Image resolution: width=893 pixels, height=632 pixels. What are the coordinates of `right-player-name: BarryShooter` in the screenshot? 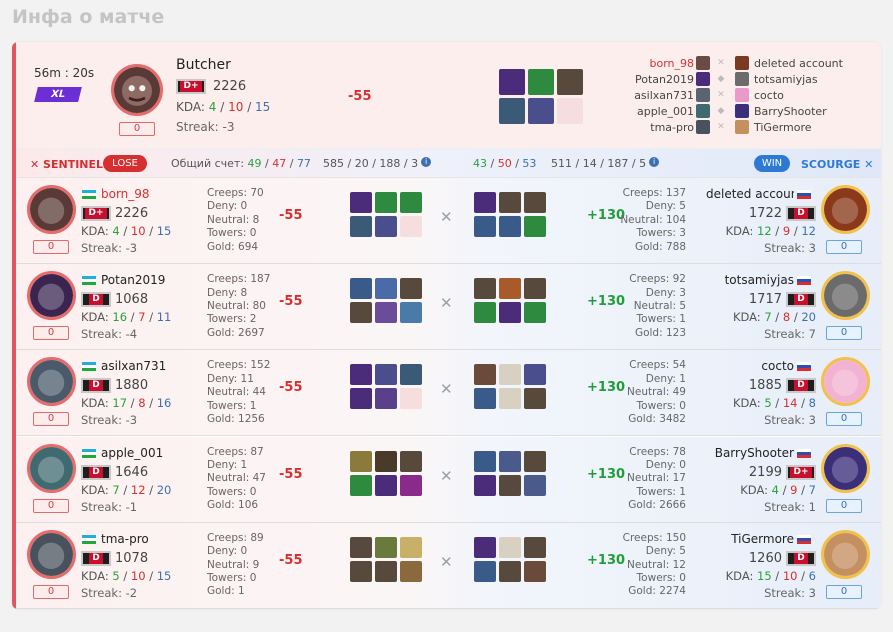 It's located at (750, 453).